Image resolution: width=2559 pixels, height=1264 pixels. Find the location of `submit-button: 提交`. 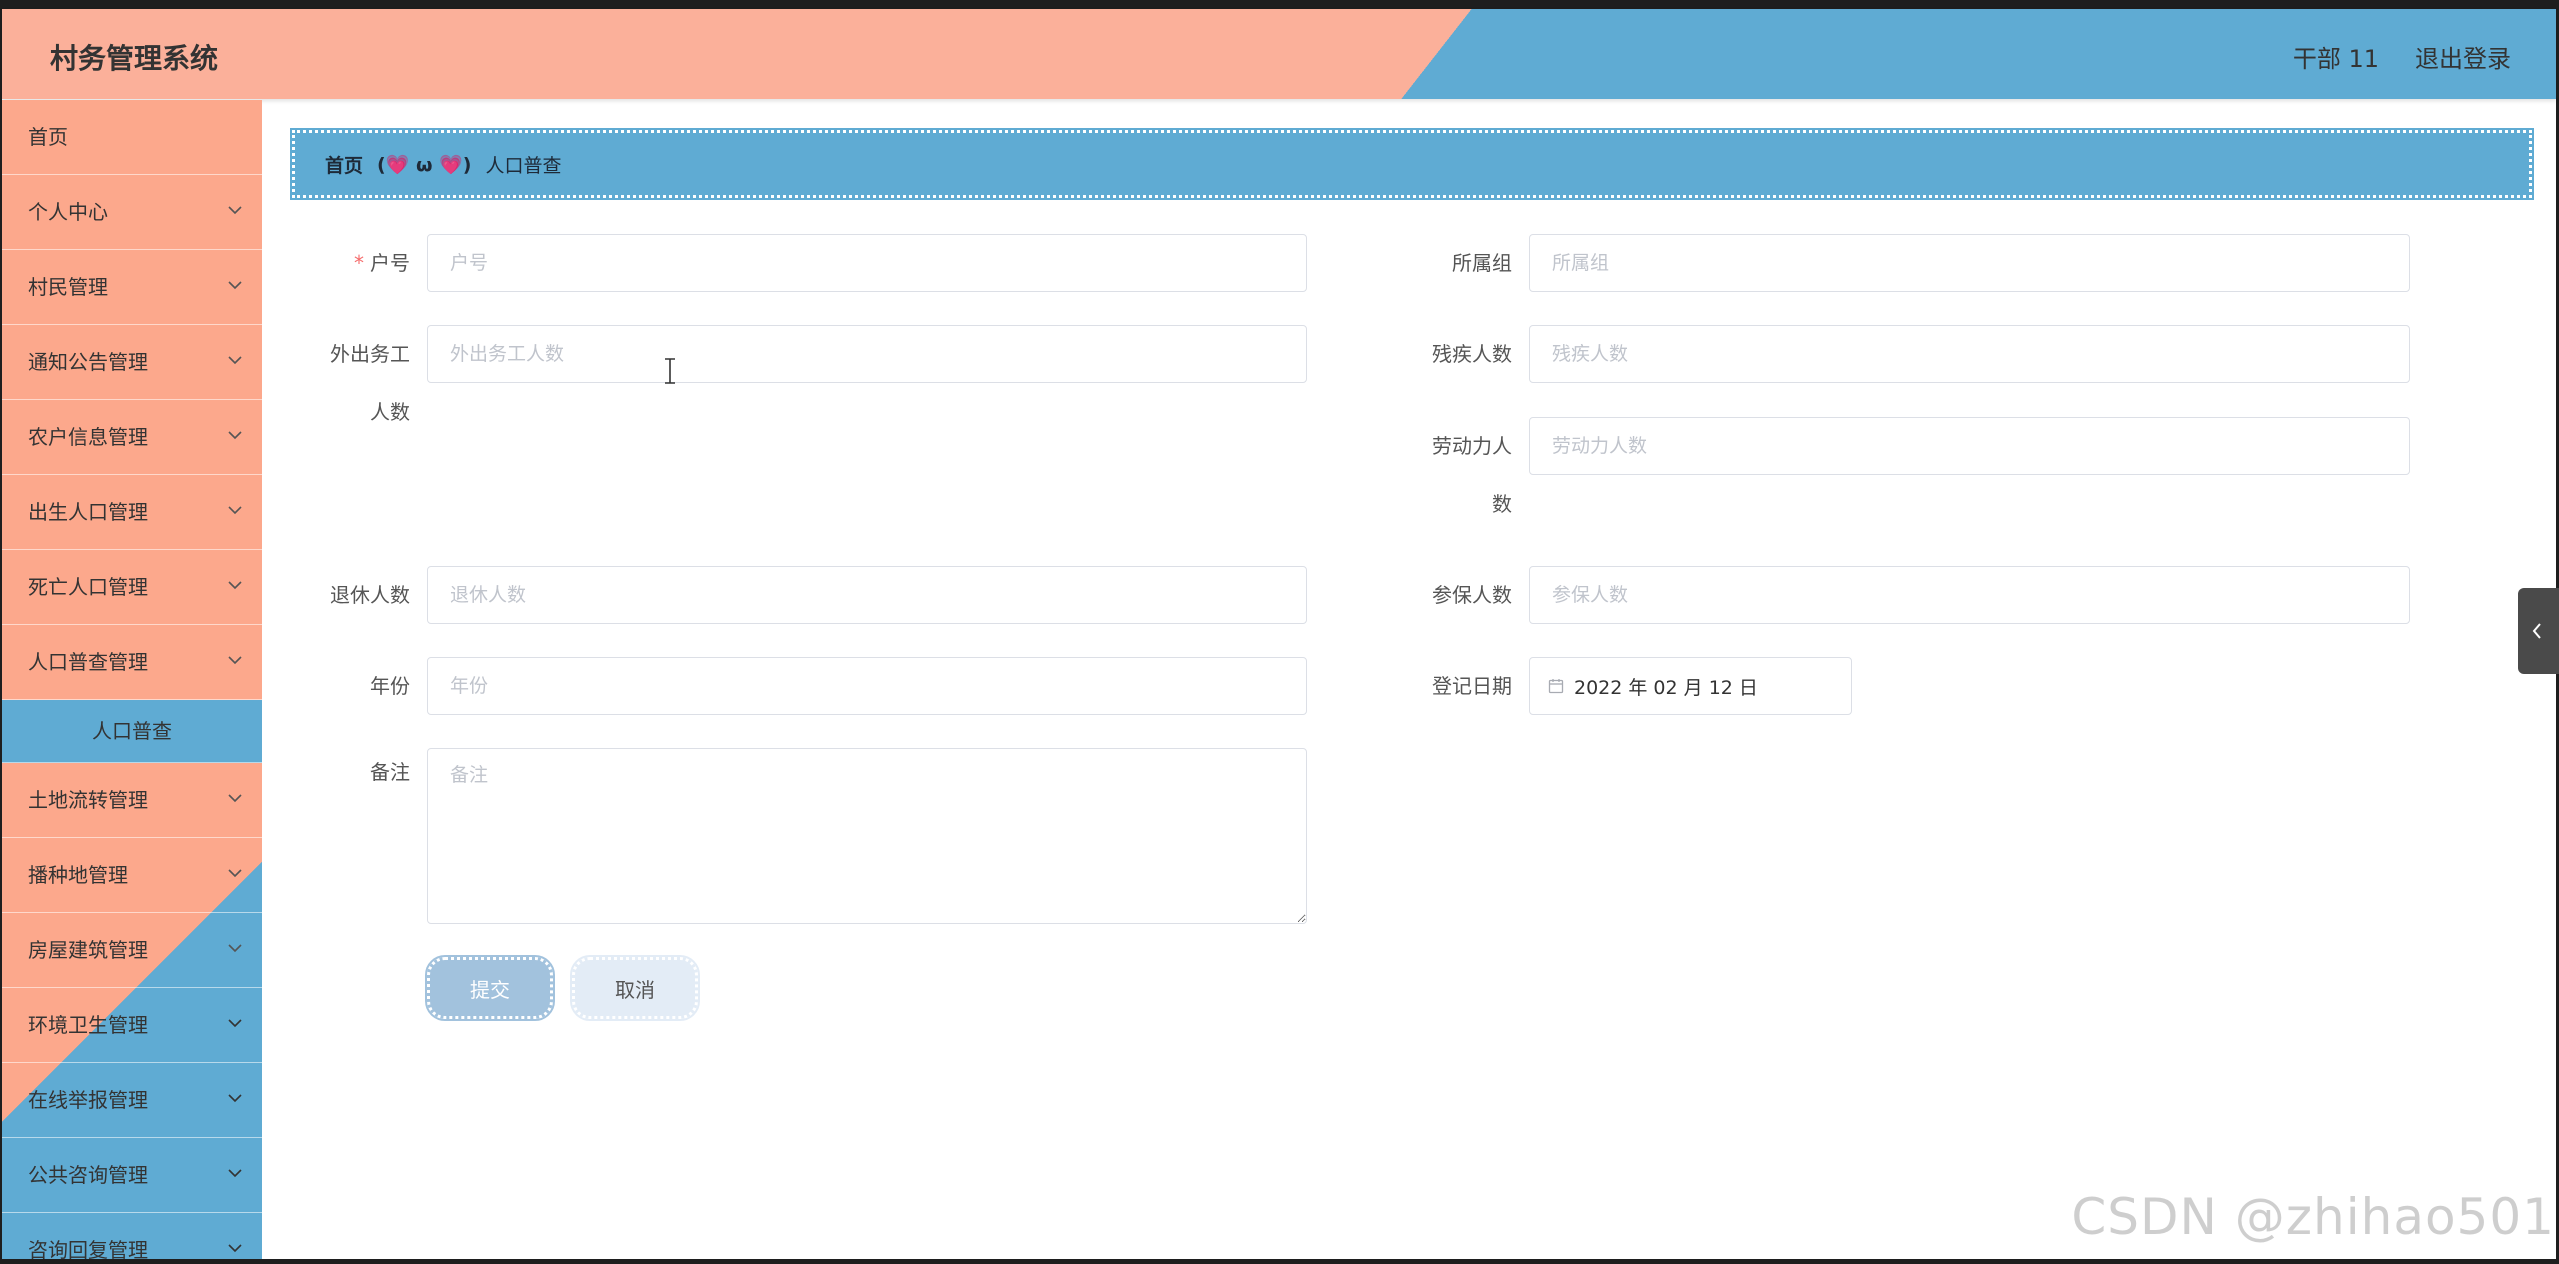

submit-button: 提交 is located at coordinates (490, 988).